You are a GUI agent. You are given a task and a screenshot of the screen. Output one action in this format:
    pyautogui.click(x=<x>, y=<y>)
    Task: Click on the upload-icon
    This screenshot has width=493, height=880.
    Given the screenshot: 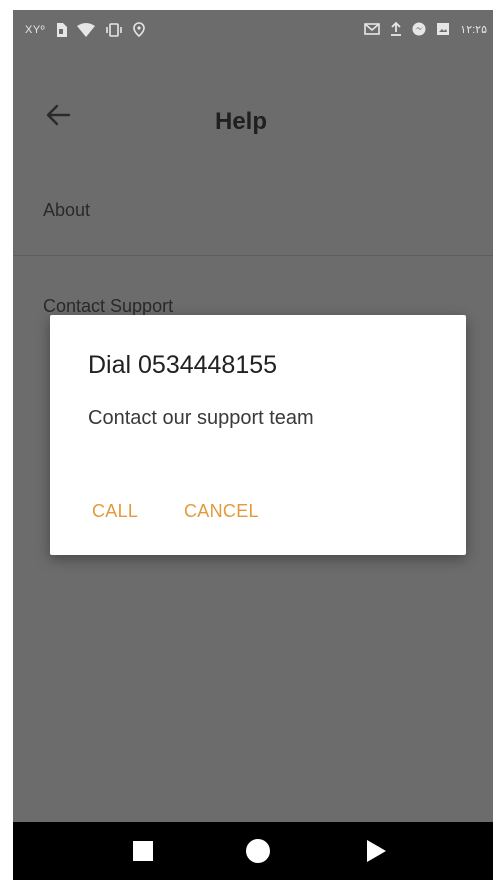 What is the action you would take?
    pyautogui.click(x=396, y=29)
    